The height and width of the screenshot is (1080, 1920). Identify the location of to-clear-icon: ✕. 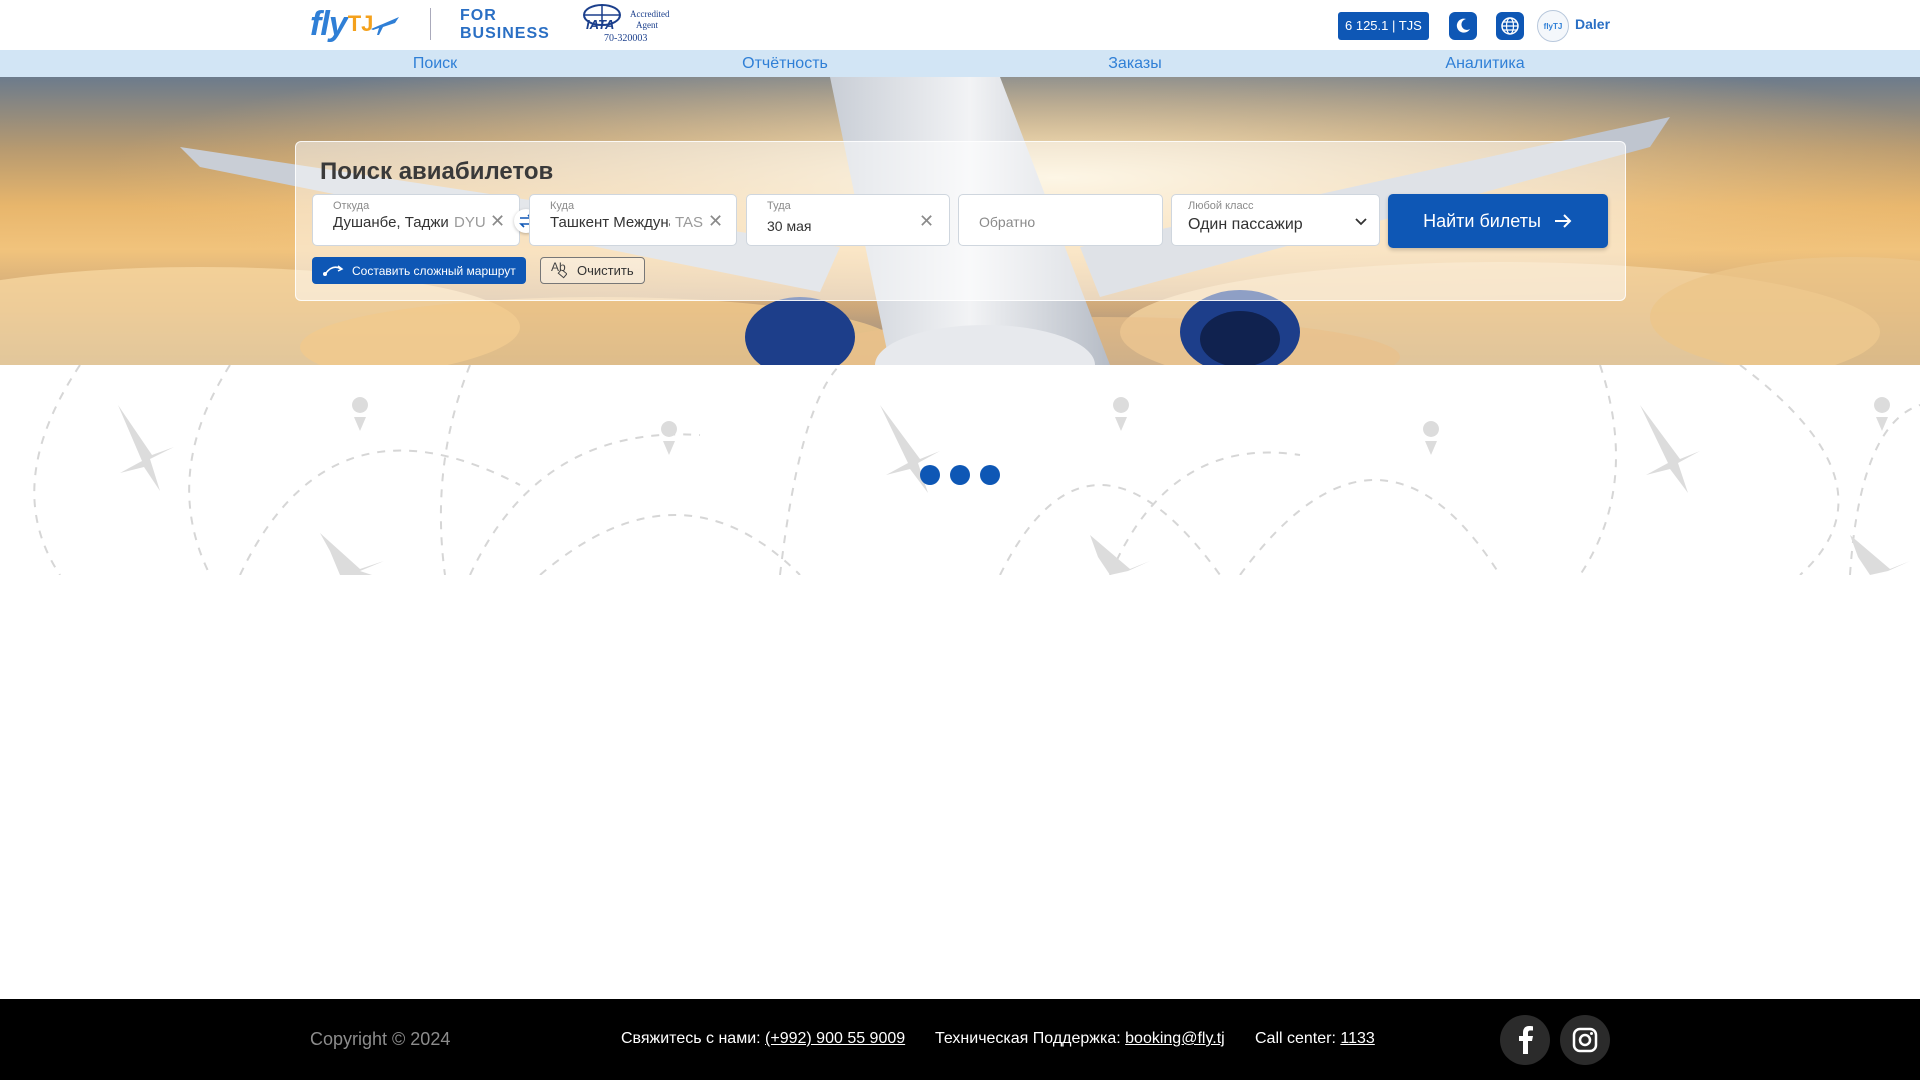
(715, 221).